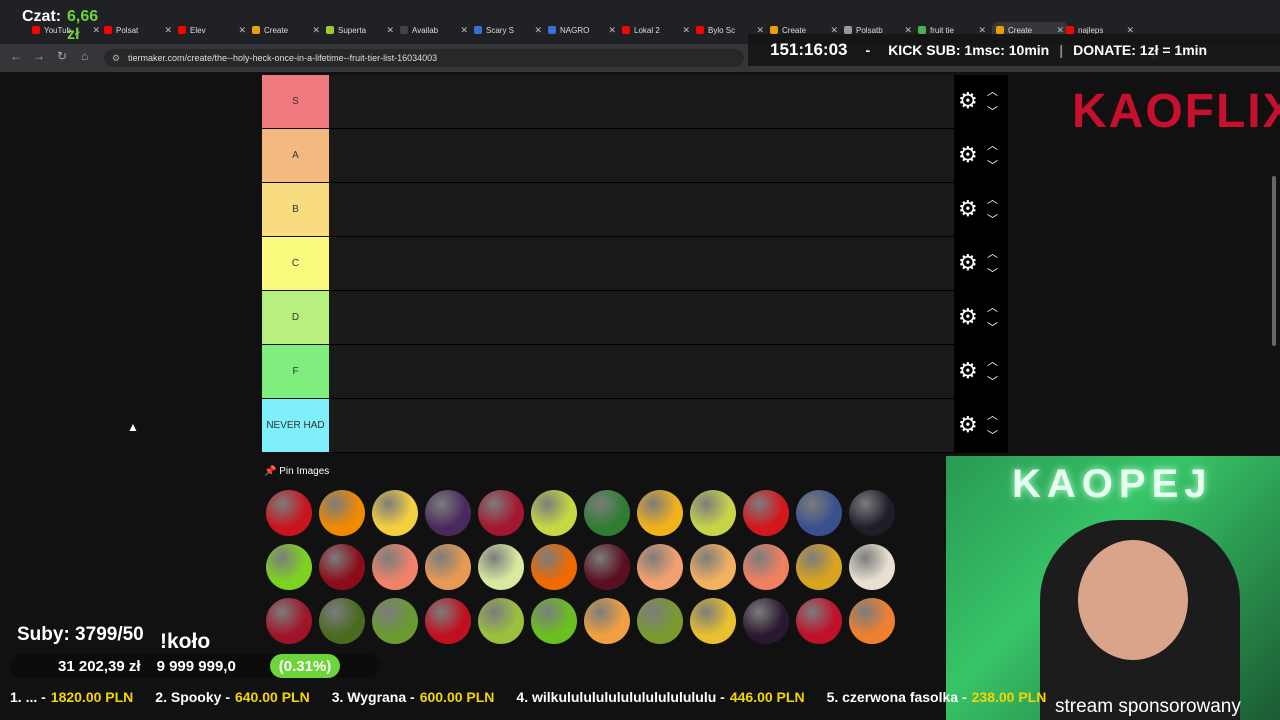 The width and height of the screenshot is (1280, 720). I want to click on fruit-lime, so click(289, 567).